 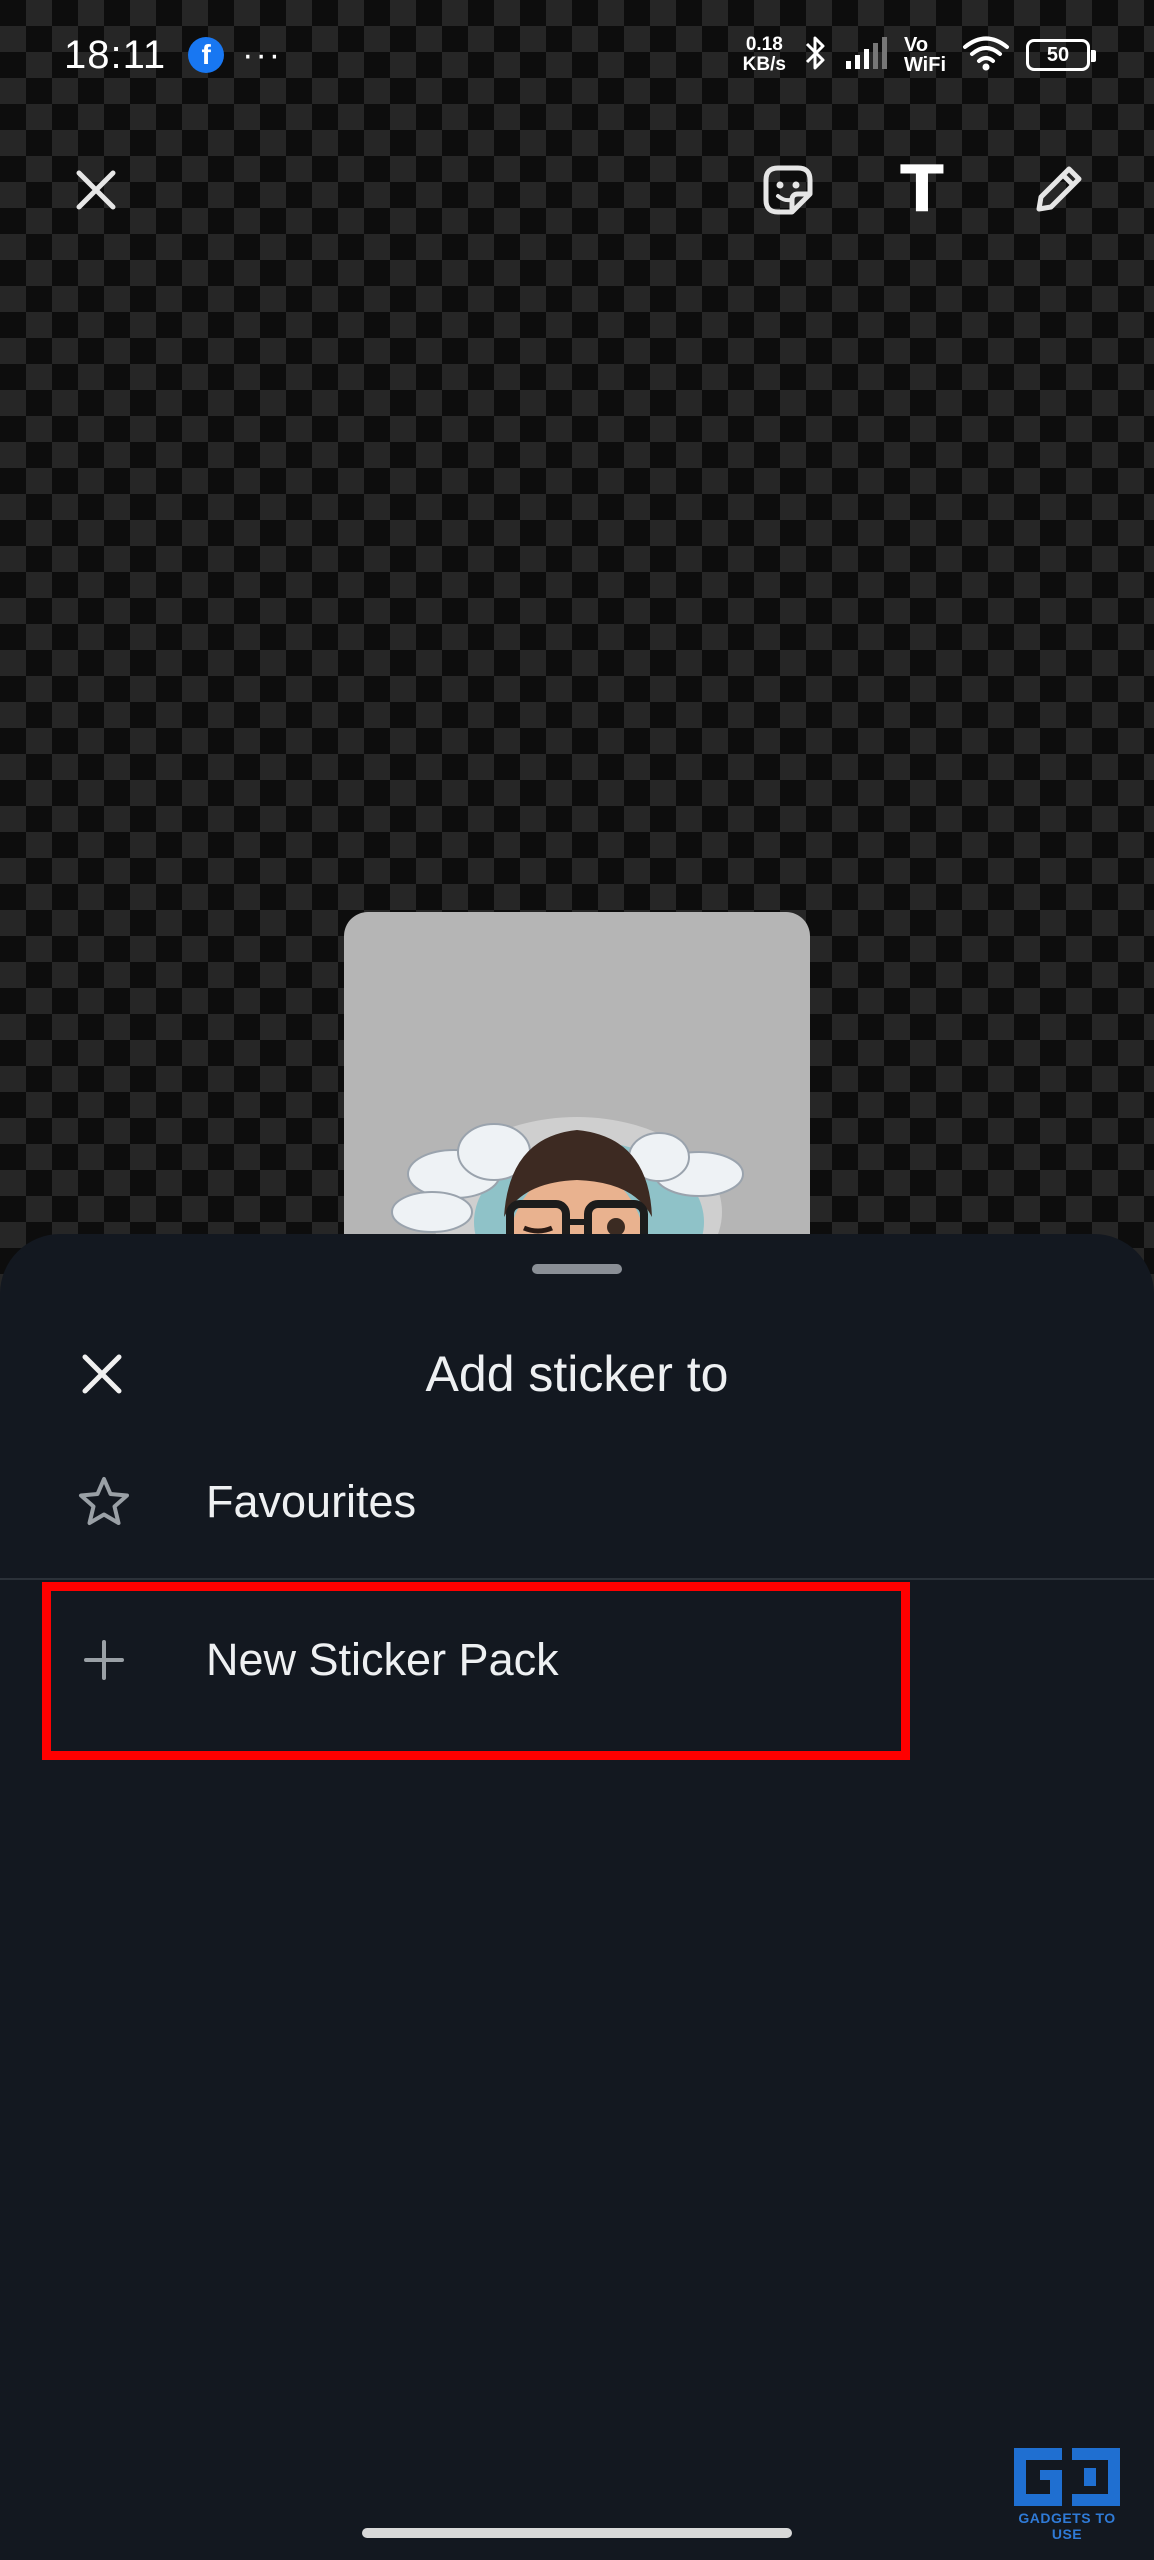 I want to click on add-sticker-button, so click(x=788, y=190).